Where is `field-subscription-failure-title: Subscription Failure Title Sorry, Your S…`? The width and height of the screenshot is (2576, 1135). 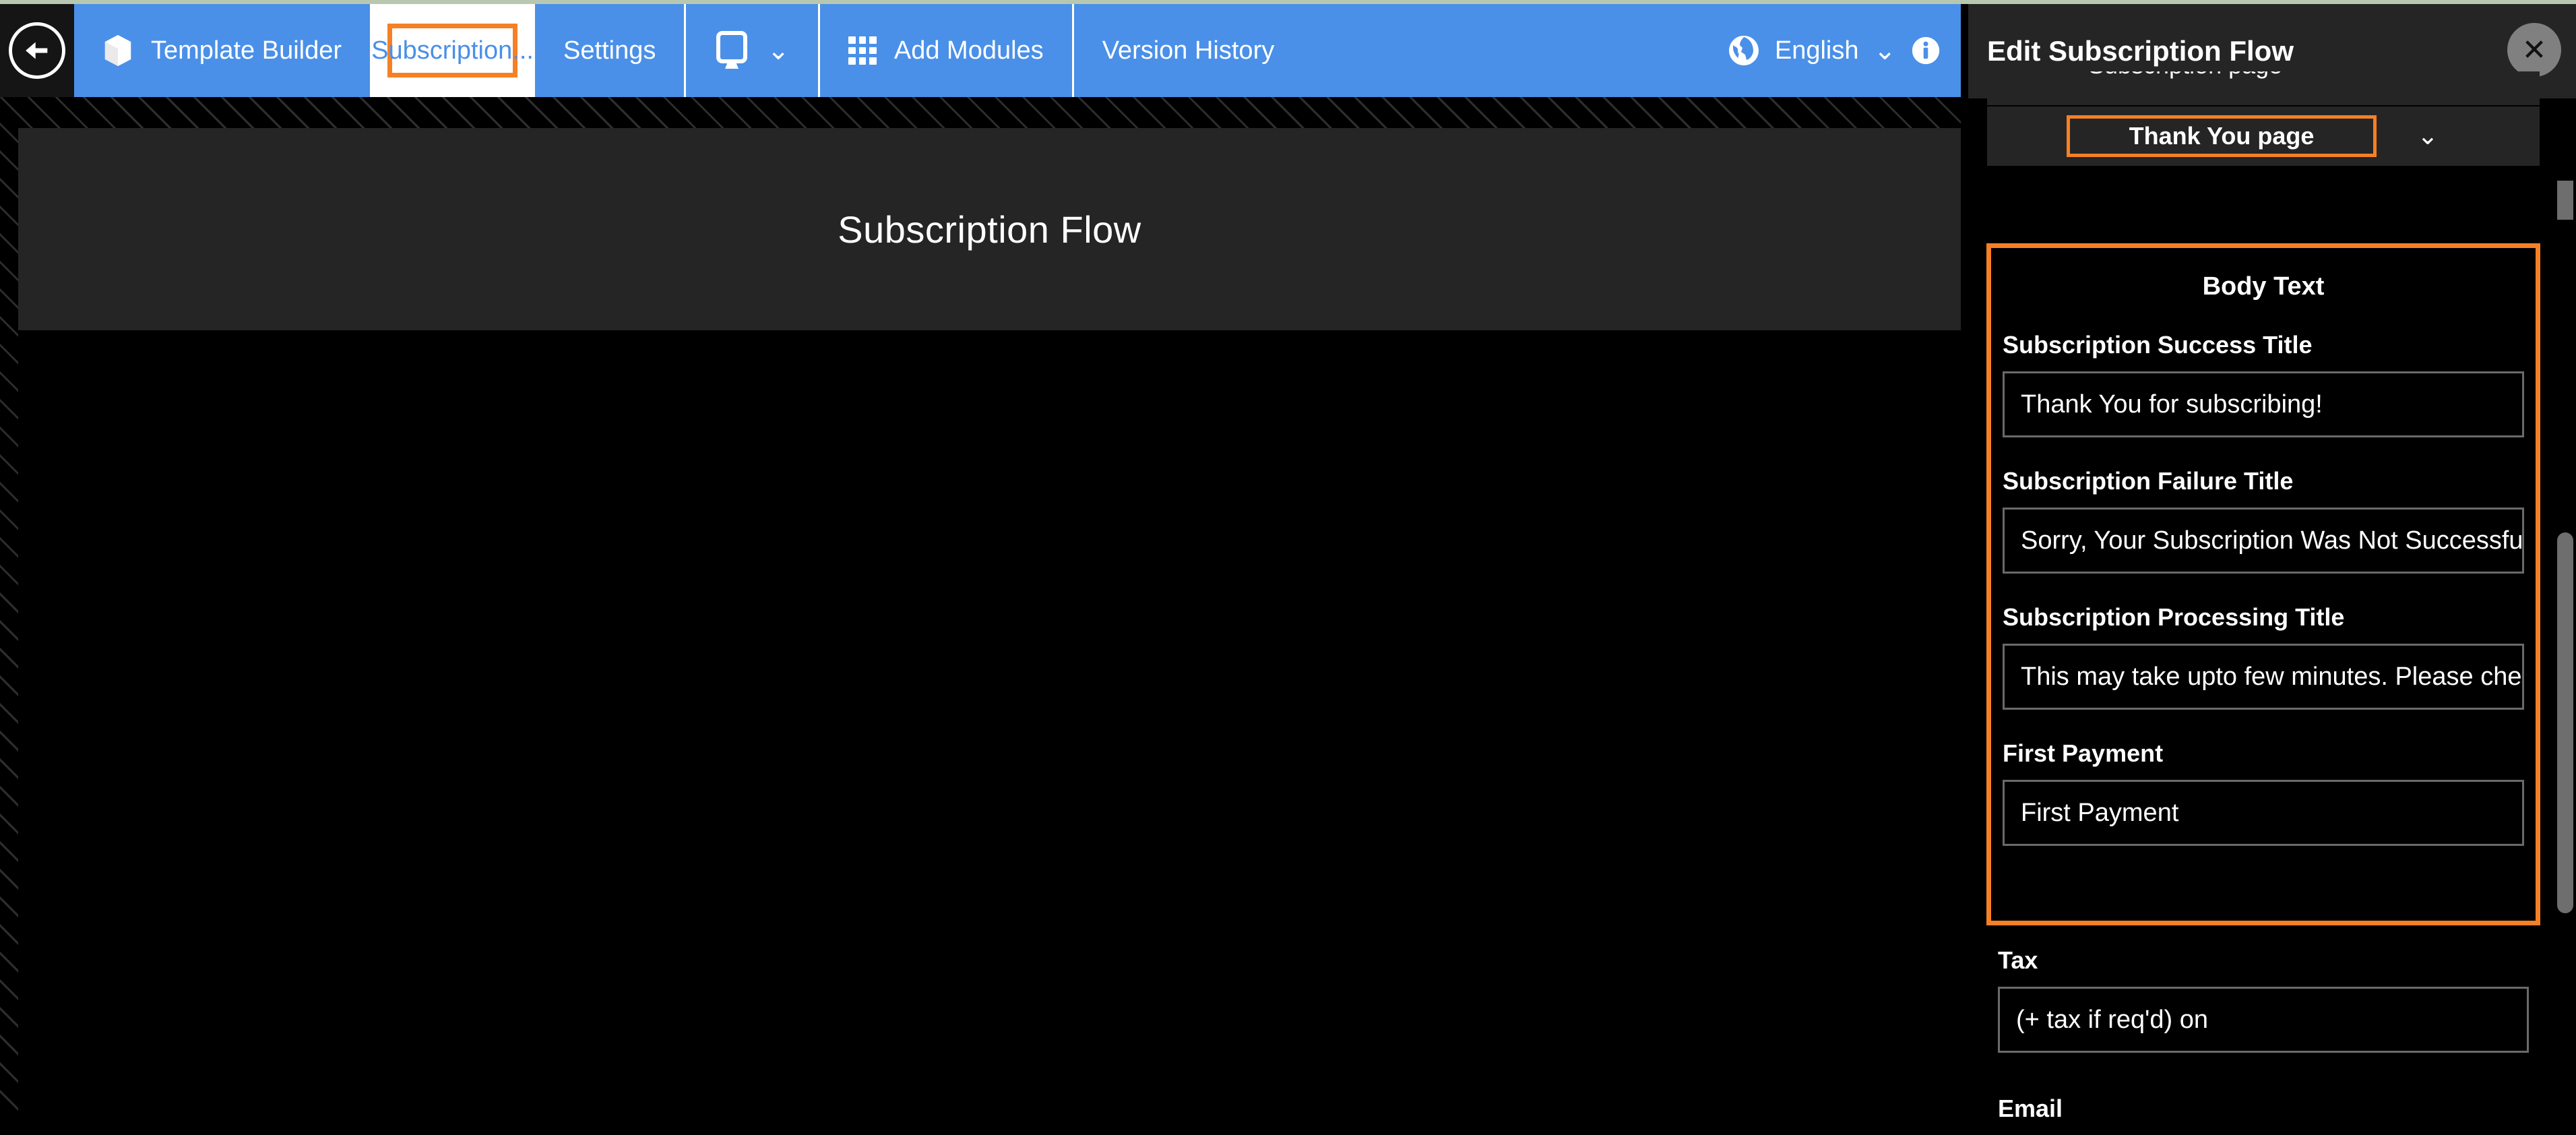
field-subscription-failure-title: Subscription Failure Title Sorry, Your S… is located at coordinates (2263, 520).